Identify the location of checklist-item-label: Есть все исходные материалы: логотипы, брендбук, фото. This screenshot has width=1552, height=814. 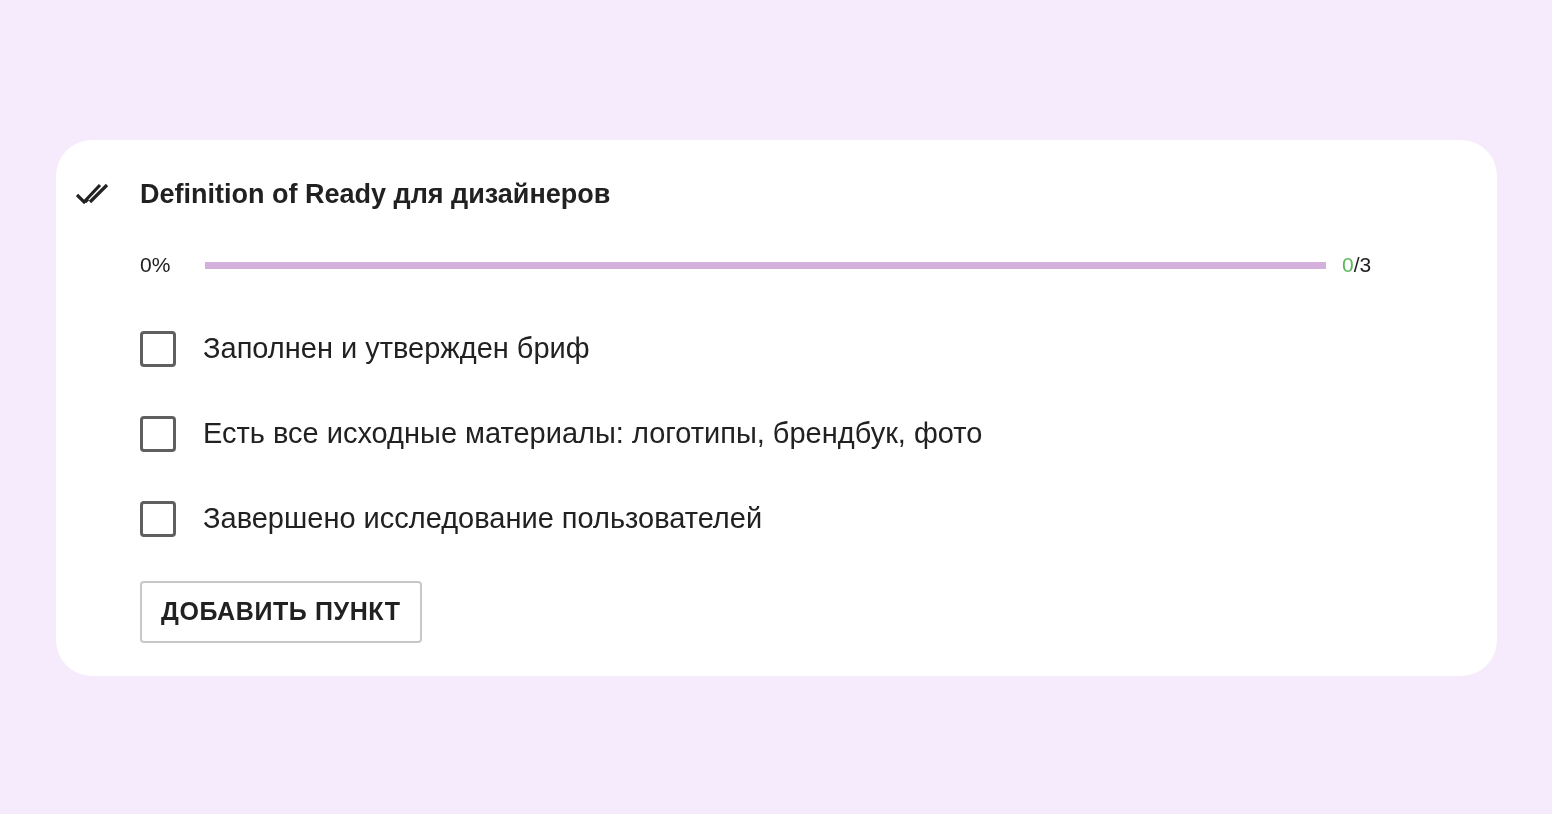
(593, 434).